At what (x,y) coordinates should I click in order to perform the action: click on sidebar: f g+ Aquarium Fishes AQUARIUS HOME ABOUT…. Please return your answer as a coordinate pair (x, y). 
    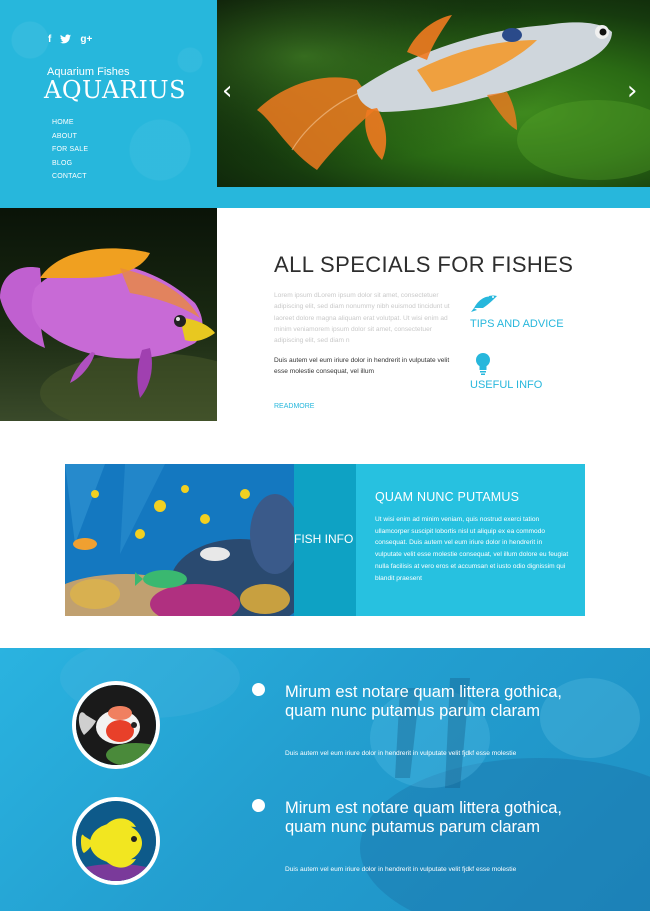
    Looking at the image, I should click on (108, 93).